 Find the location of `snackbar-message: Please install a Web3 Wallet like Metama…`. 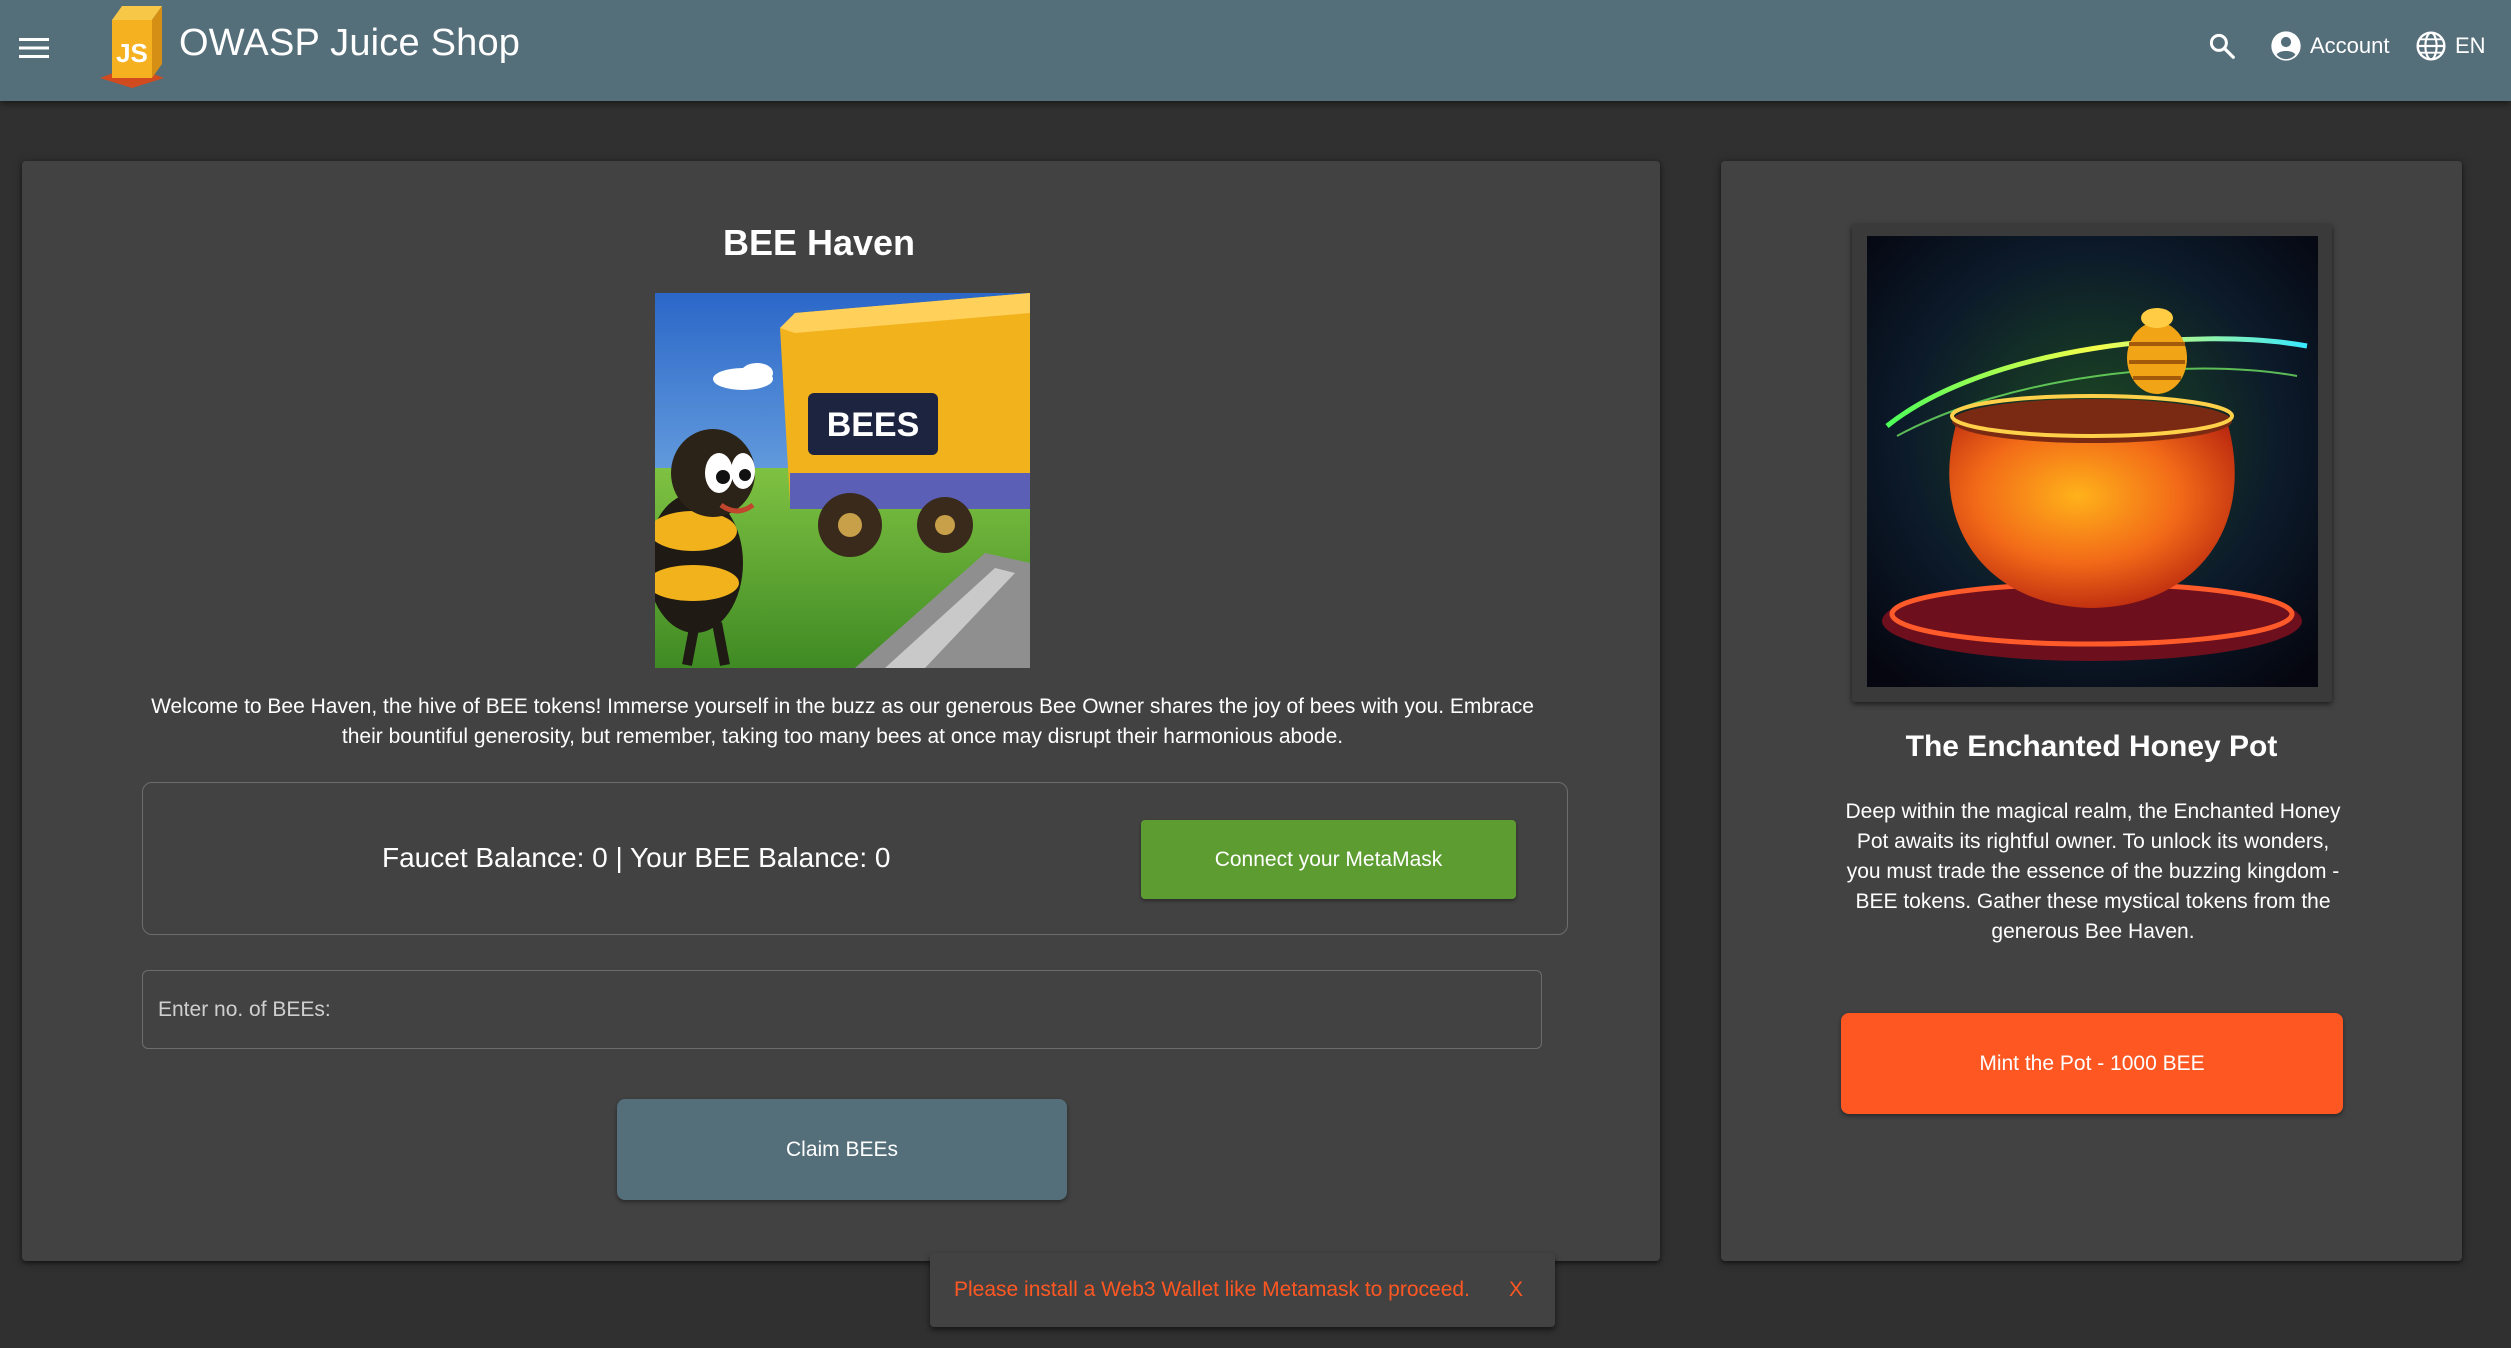

snackbar-message: Please install a Web3 Wallet like Metama… is located at coordinates (1212, 1289).